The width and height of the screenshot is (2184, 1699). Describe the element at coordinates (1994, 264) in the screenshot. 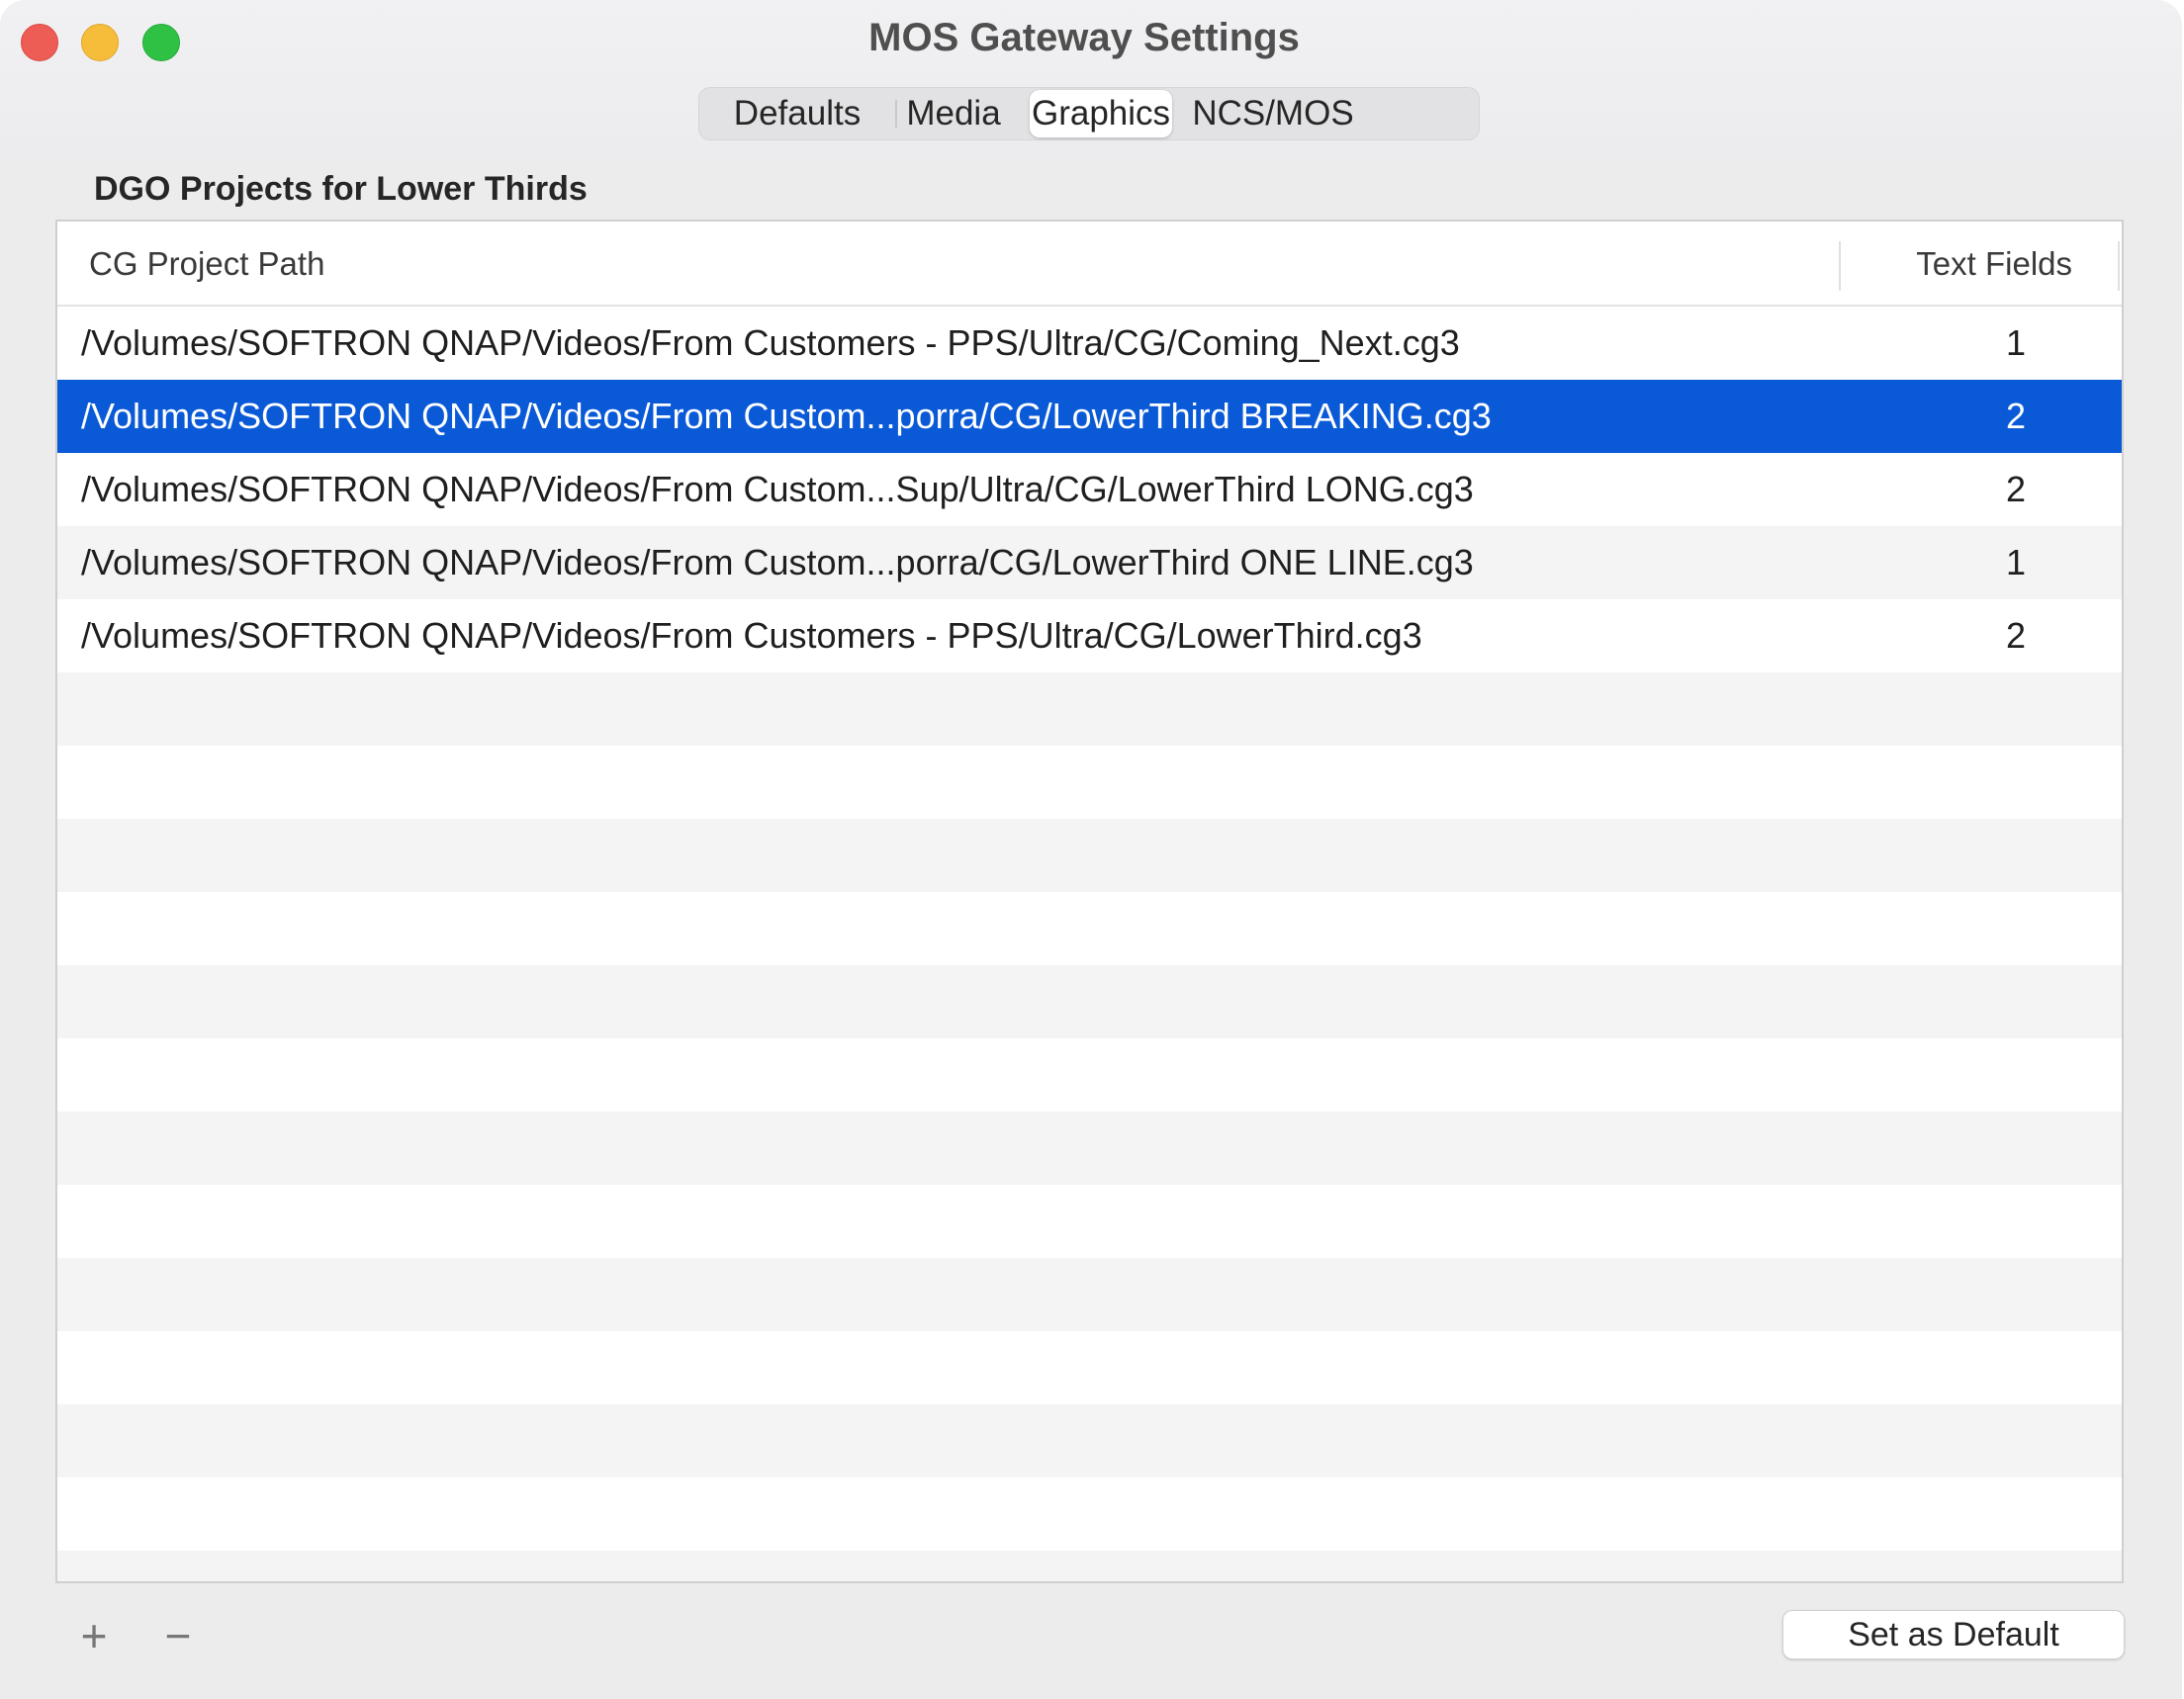

I see `column-header-text-fields: Text Fields` at that location.